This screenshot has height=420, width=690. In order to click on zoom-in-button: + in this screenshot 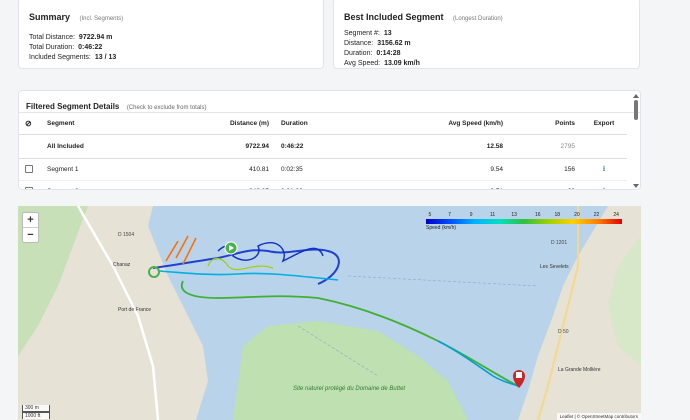, I will do `click(30, 220)`.